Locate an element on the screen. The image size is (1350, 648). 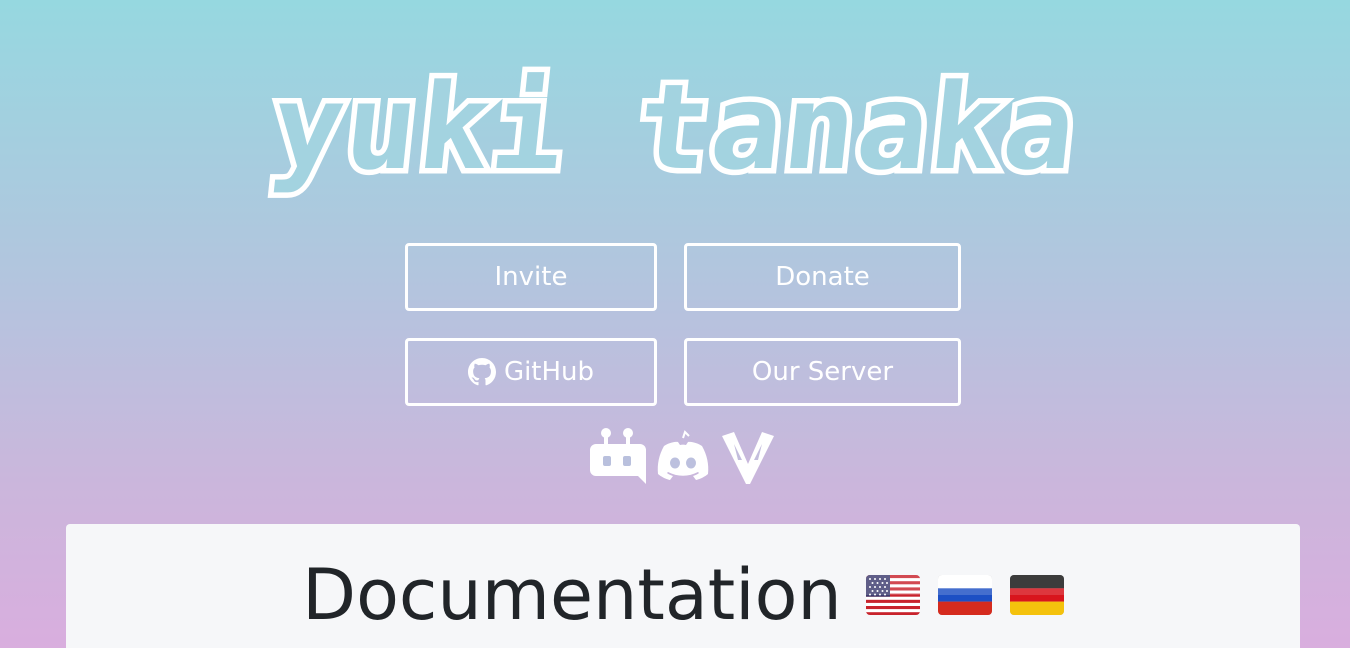
github-icon is located at coordinates (481, 372).